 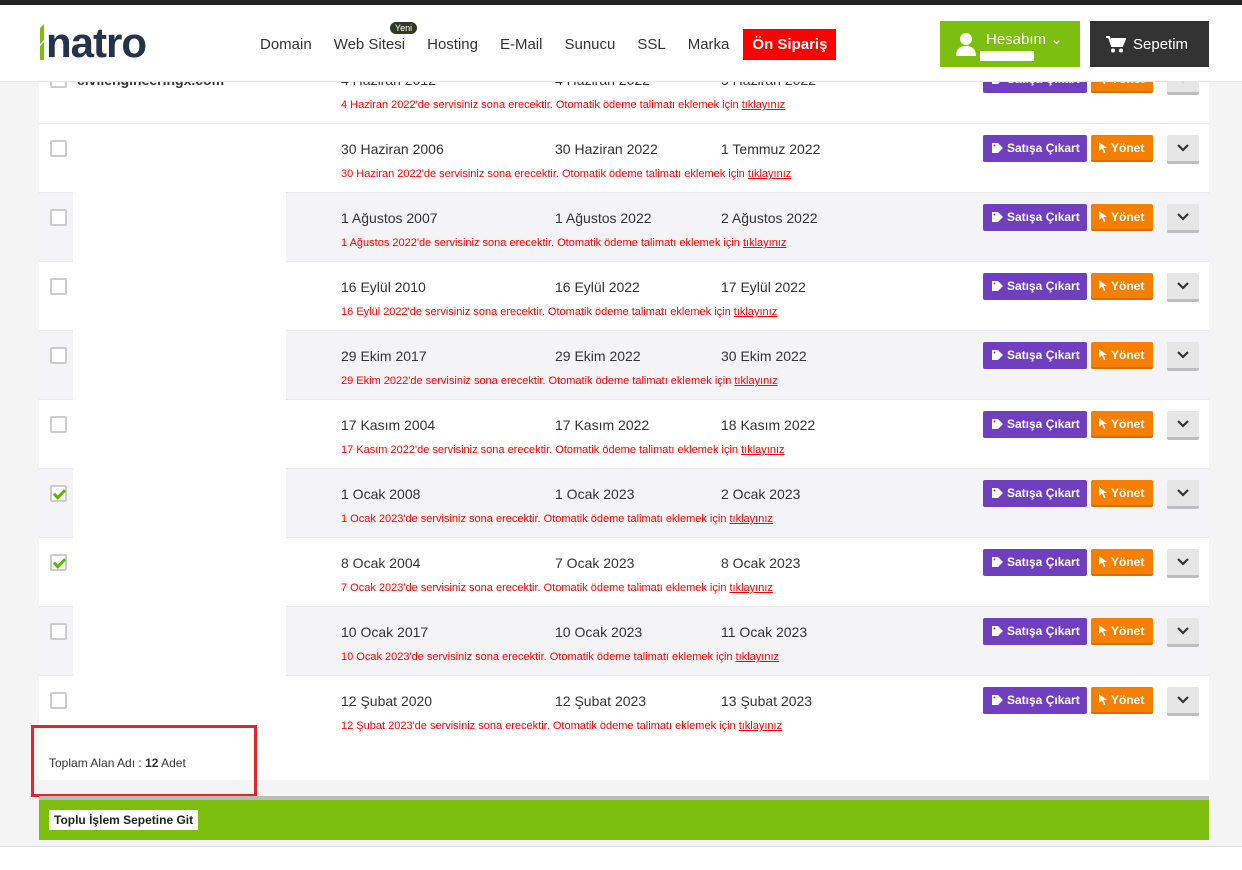 What do you see at coordinates (286, 44) in the screenshot?
I see `nav-item: Domain` at bounding box center [286, 44].